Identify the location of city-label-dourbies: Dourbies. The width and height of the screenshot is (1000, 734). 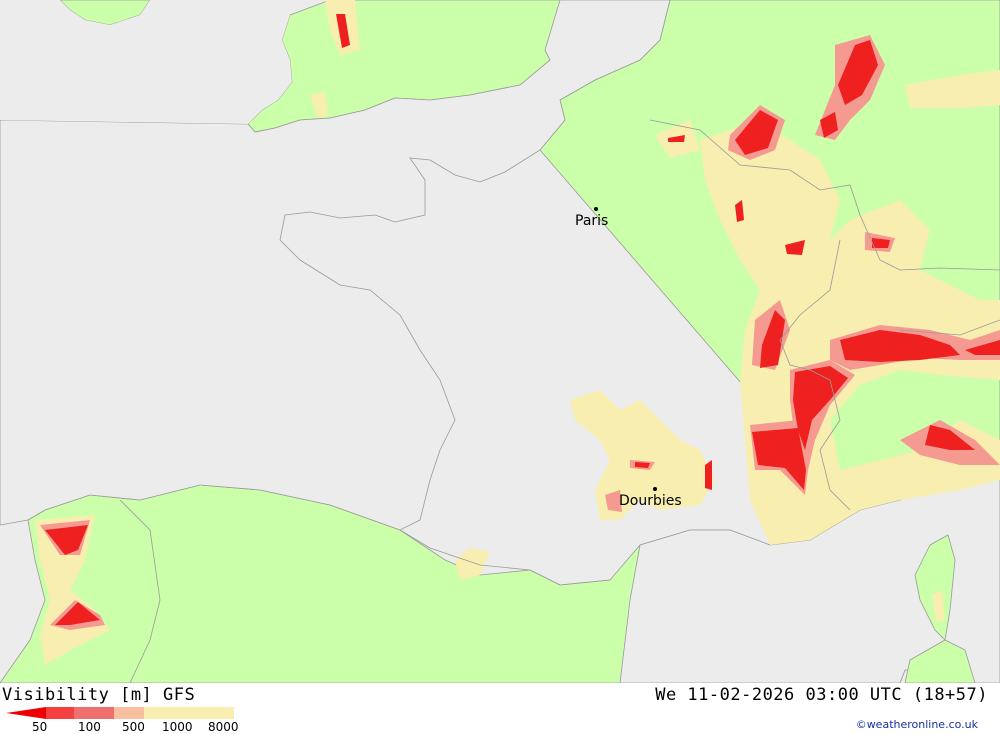
(650, 501).